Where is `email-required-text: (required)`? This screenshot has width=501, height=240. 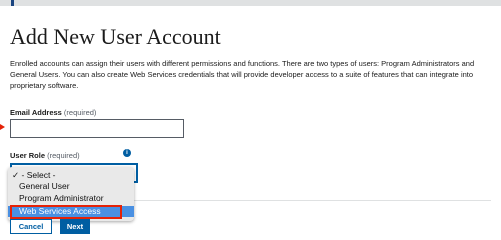 email-required-text: (required) is located at coordinates (80, 112).